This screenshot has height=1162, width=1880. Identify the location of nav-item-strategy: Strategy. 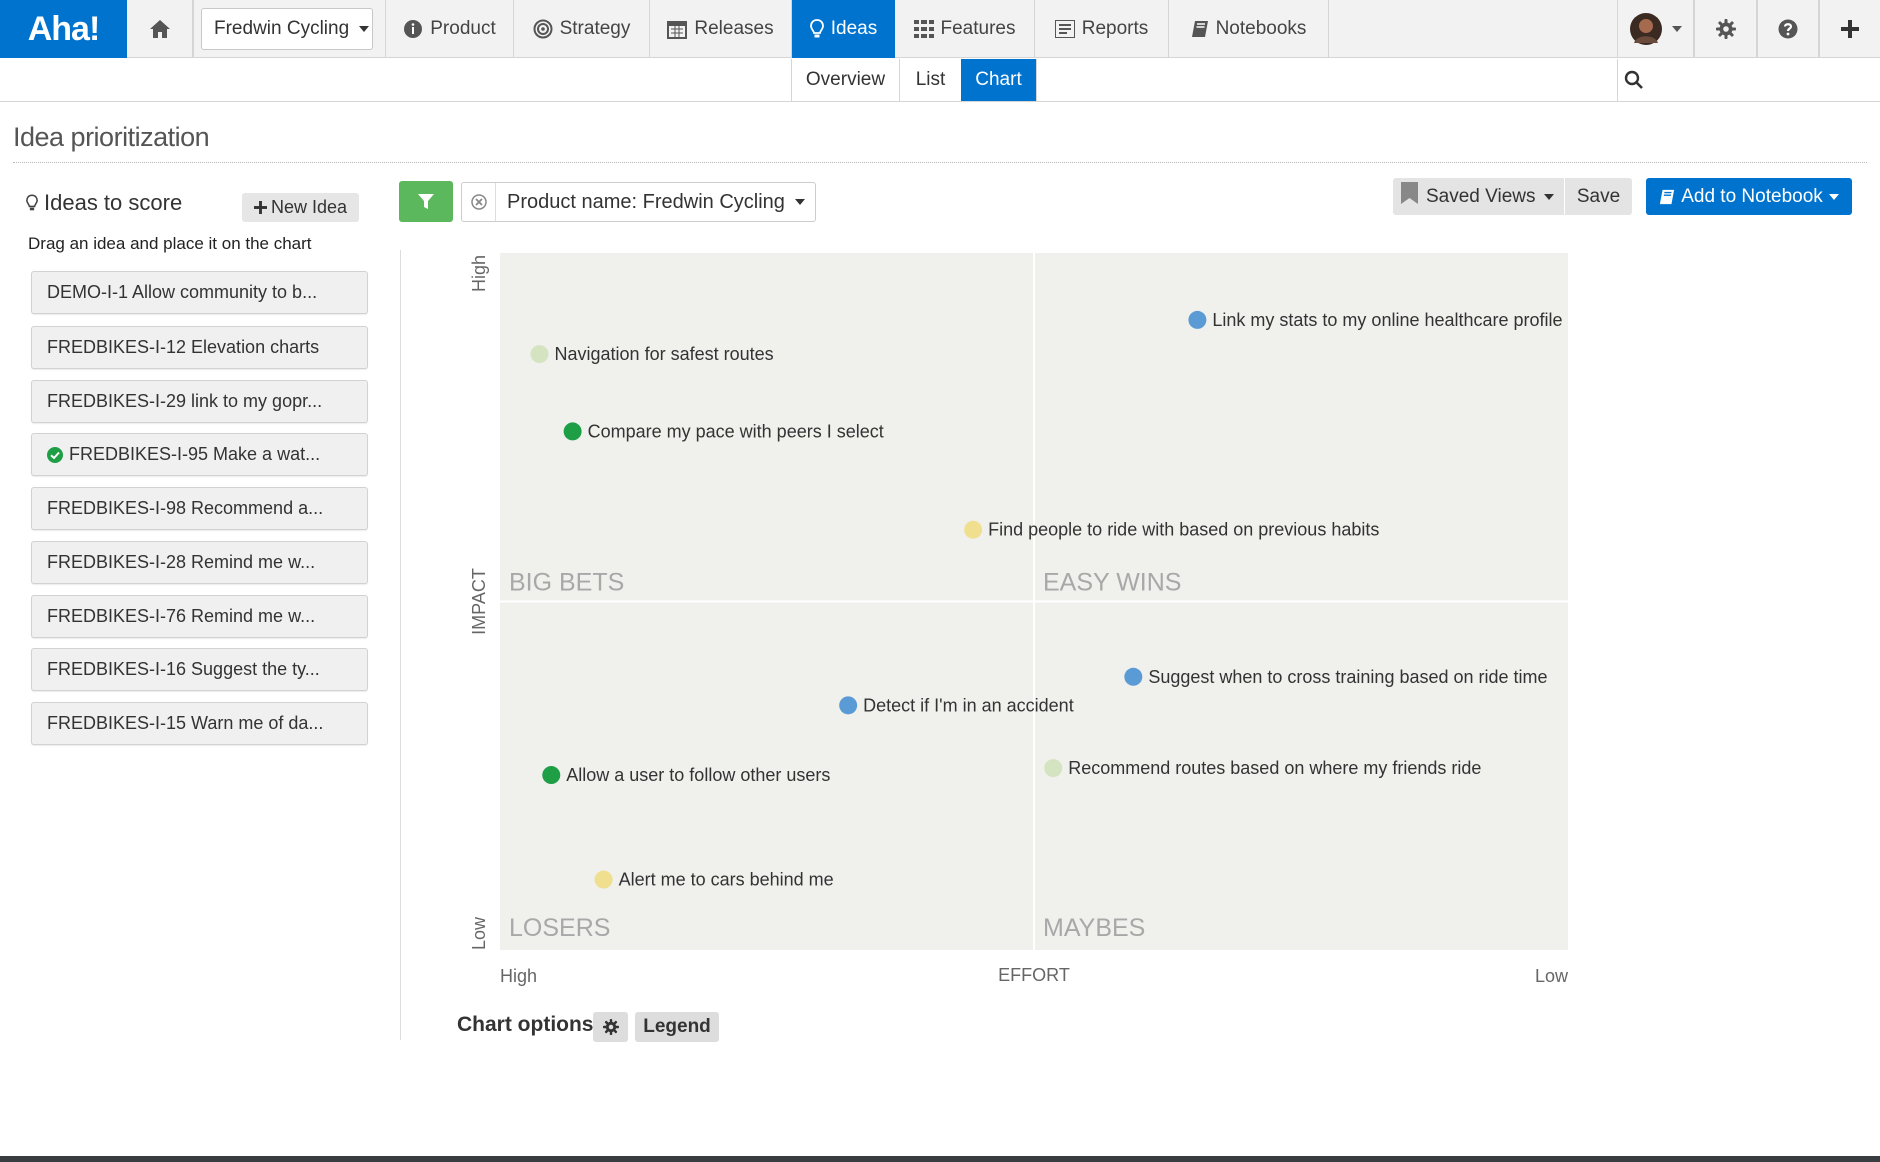
(582, 29).